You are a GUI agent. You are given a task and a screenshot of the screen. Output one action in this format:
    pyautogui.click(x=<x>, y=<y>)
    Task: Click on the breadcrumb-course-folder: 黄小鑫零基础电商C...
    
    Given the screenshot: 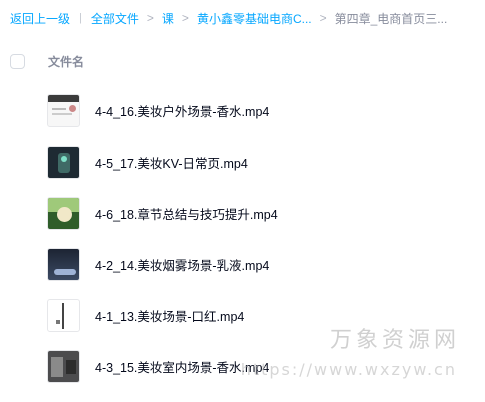 What is the action you would take?
    pyautogui.click(x=254, y=18)
    